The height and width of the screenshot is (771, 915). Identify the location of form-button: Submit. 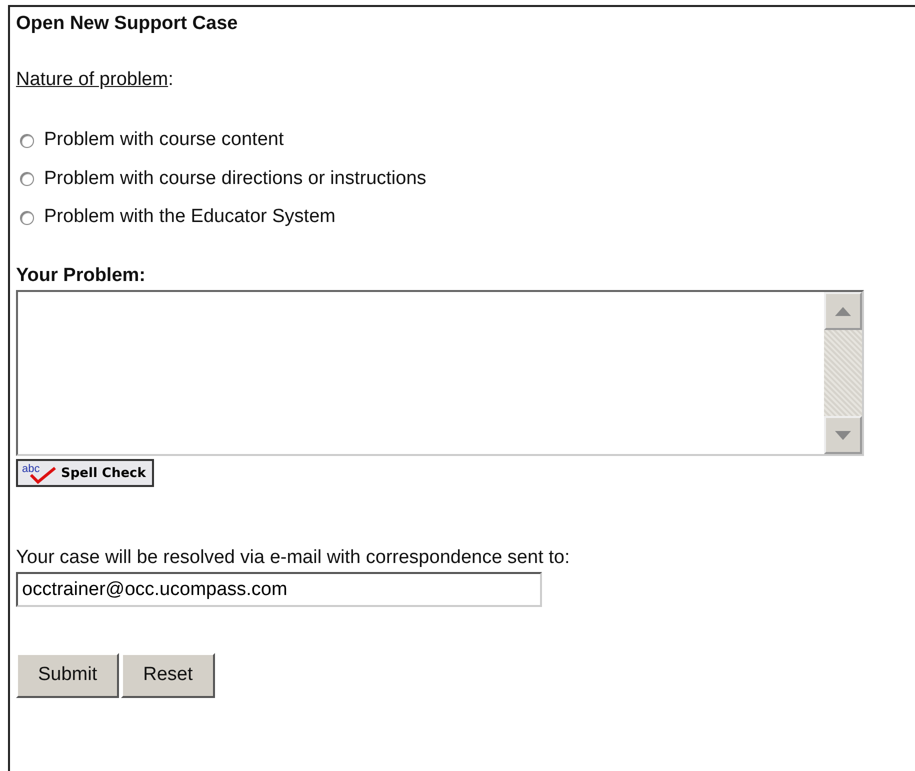
(68, 675).